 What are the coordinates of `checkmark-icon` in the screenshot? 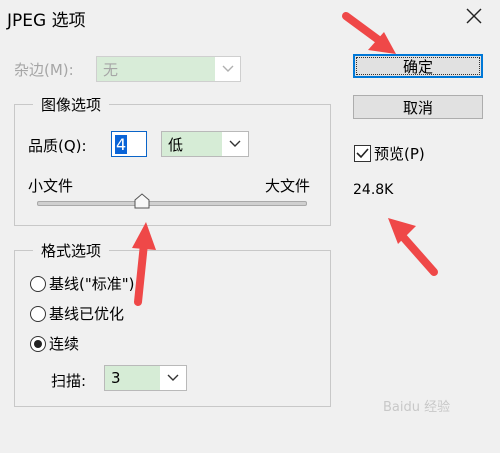 It's located at (362, 153).